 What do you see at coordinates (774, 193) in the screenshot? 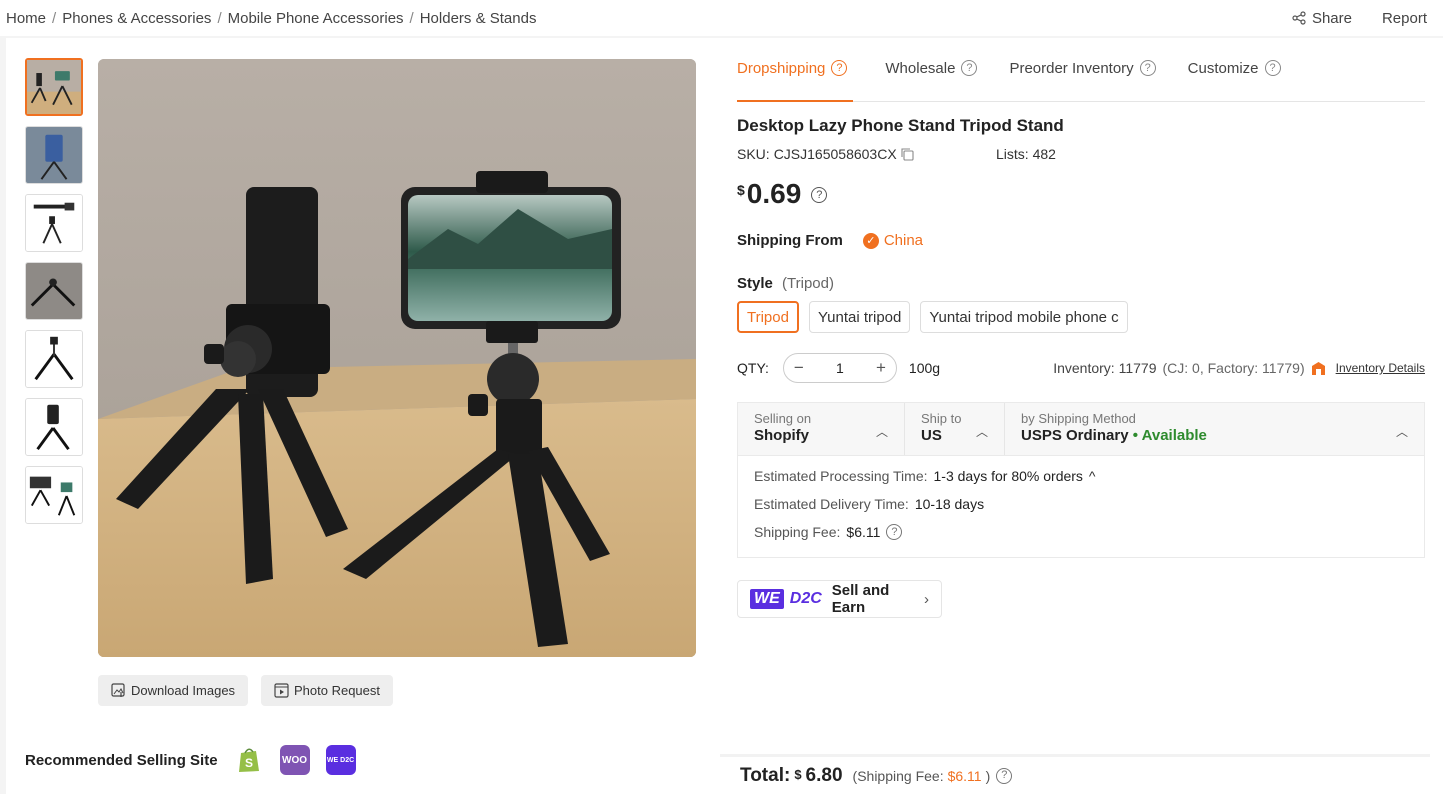
I see `price-value: 0.69` at bounding box center [774, 193].